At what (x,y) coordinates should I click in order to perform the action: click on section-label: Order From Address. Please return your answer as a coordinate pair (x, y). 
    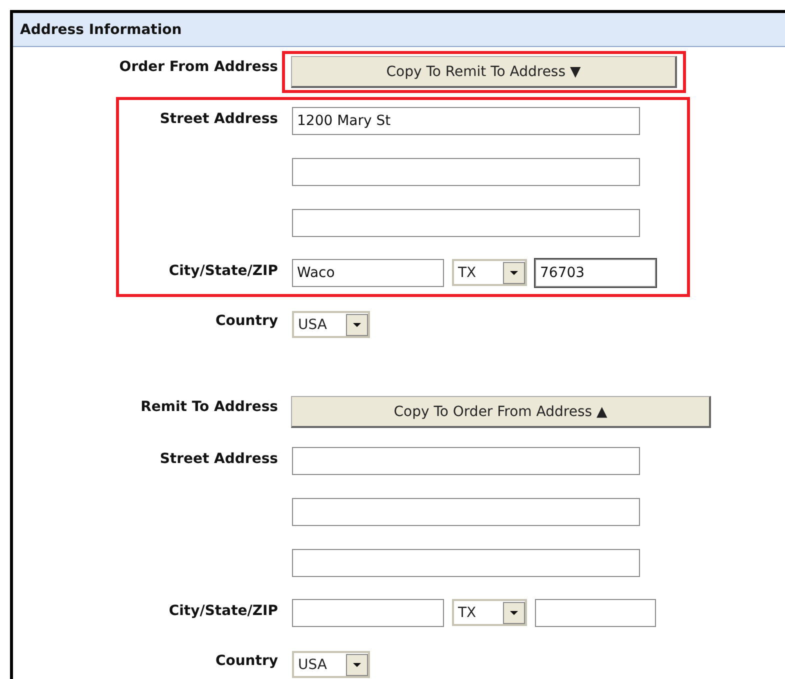
    Looking at the image, I should click on (198, 66).